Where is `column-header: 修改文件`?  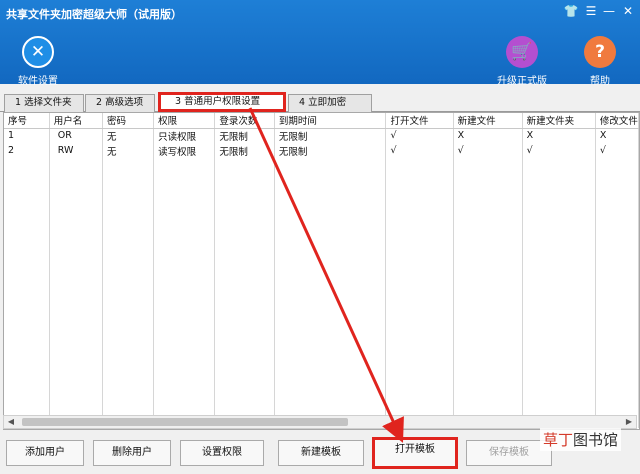
column-header: 修改文件 is located at coordinates (617, 121).